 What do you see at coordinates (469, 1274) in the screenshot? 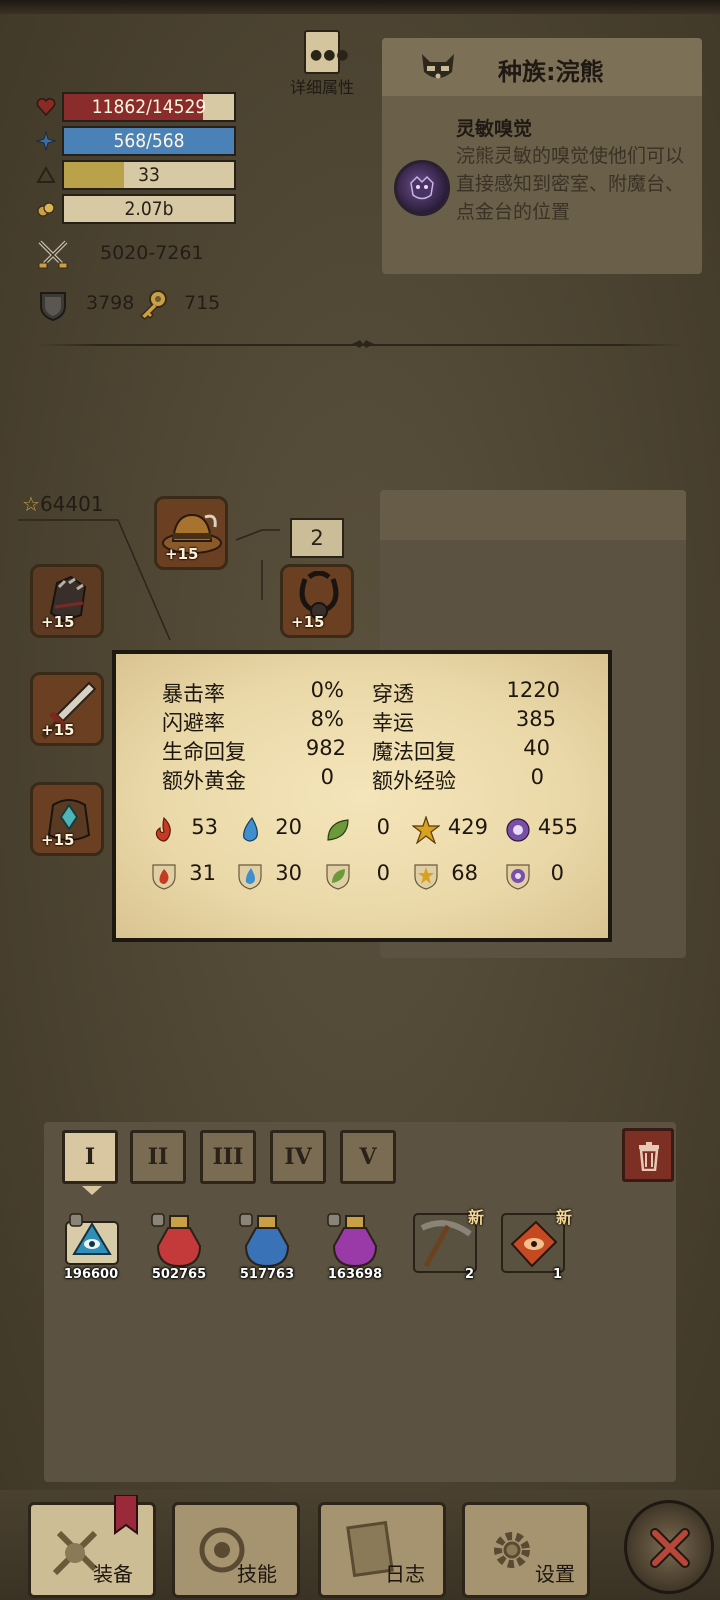
I see `pickaxe-count: 2` at bounding box center [469, 1274].